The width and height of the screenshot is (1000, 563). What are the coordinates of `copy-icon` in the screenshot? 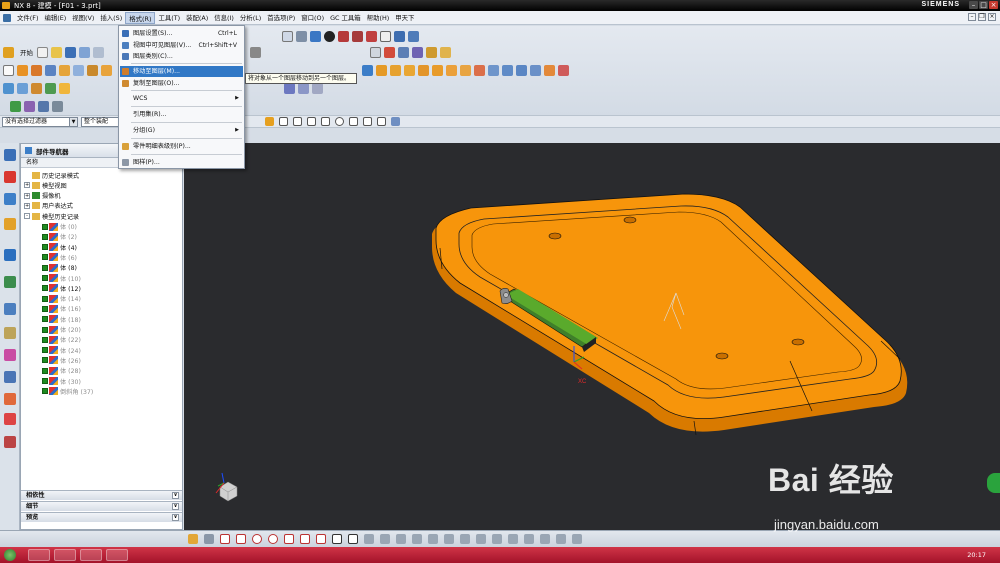 It's located at (98, 52).